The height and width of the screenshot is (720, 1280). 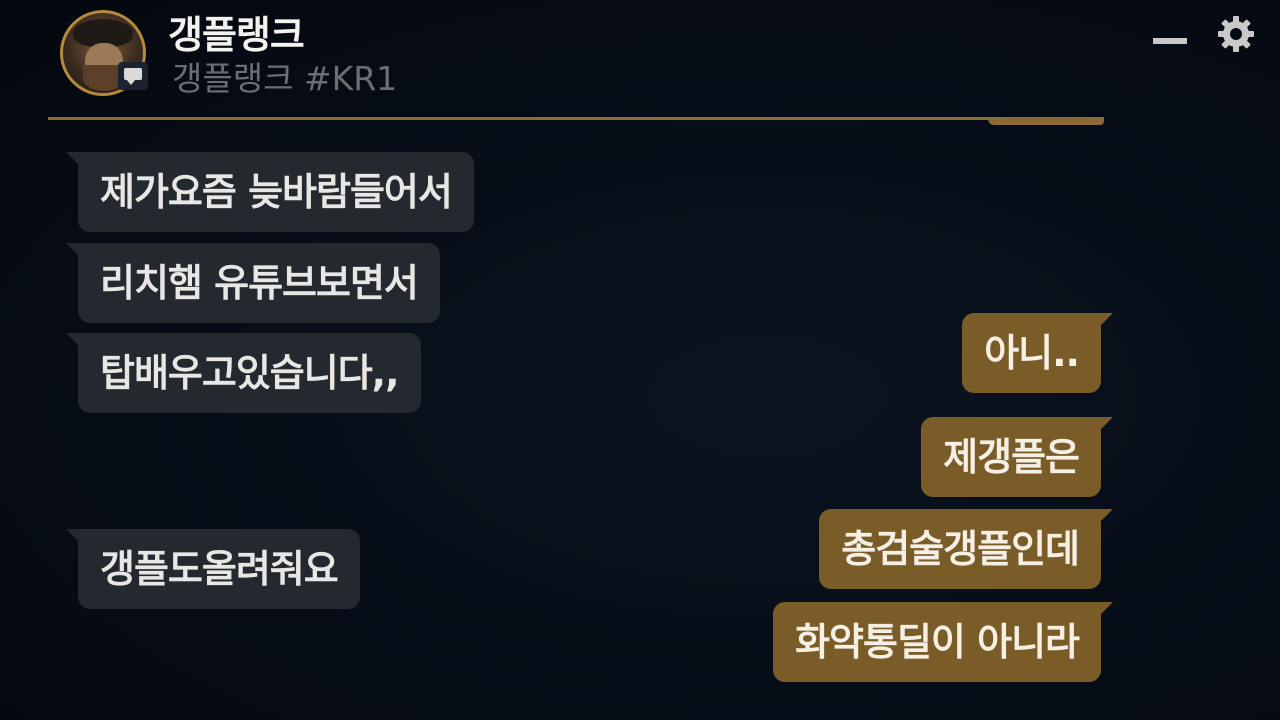 I want to click on outgoing-message: 총검술갱플인데, so click(x=966, y=549).